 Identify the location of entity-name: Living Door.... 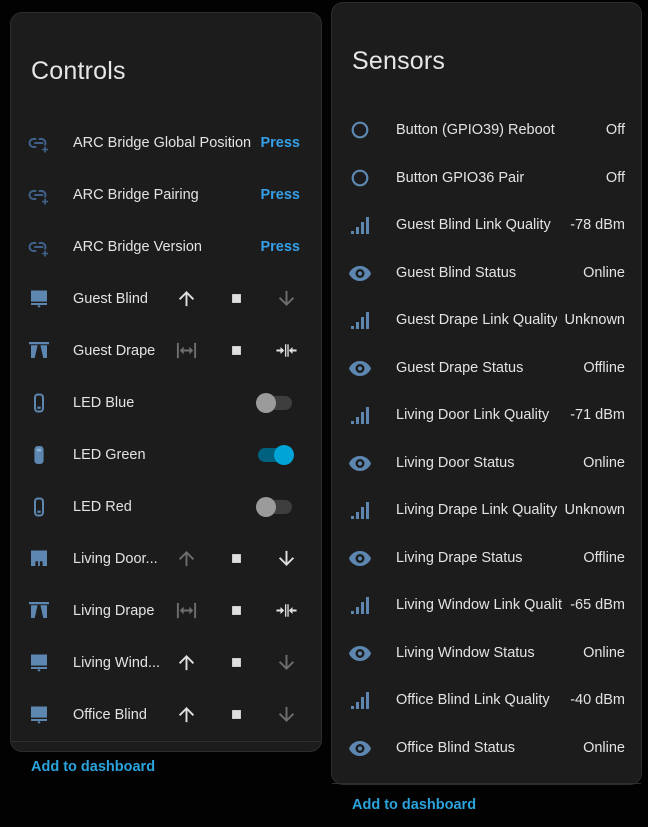
(115, 558).